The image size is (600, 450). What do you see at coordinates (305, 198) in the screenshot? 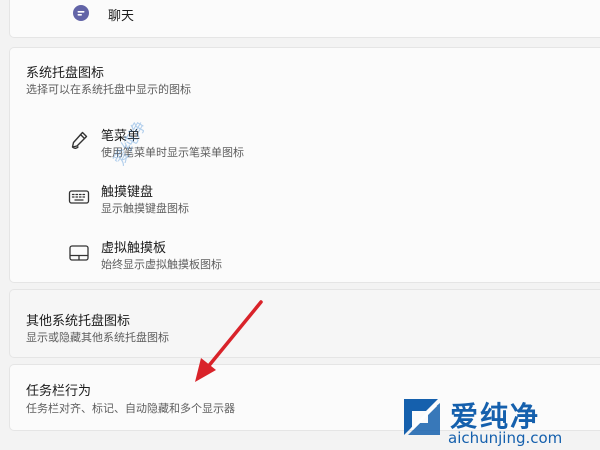
I see `tray-item-touch-keyboard: 触摸键盘 显示触摸键盘图标` at bounding box center [305, 198].